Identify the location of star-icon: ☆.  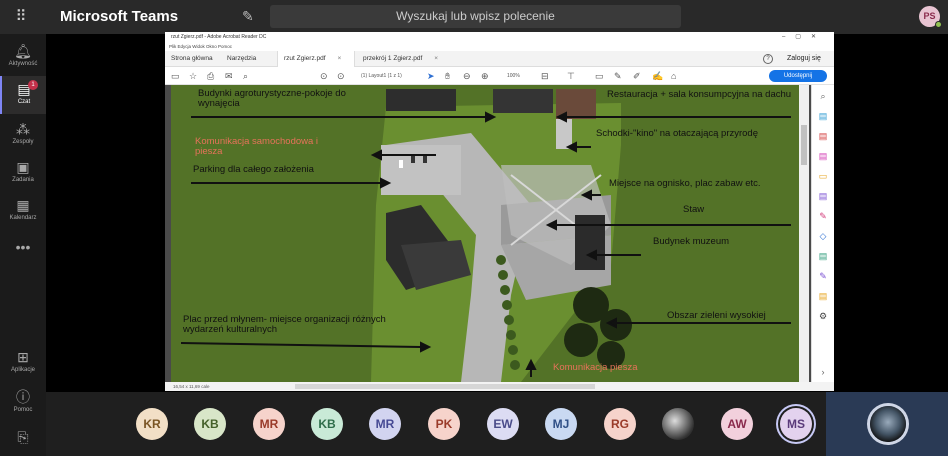
(193, 76).